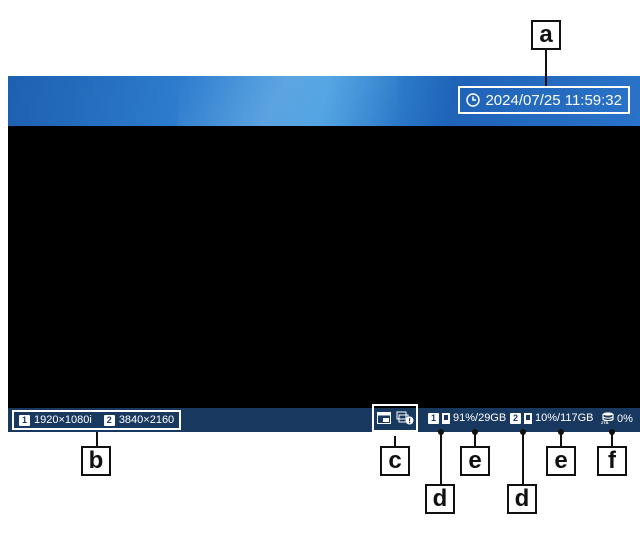  Describe the element at coordinates (395, 461) in the screenshot. I see `callout-c: c` at that location.